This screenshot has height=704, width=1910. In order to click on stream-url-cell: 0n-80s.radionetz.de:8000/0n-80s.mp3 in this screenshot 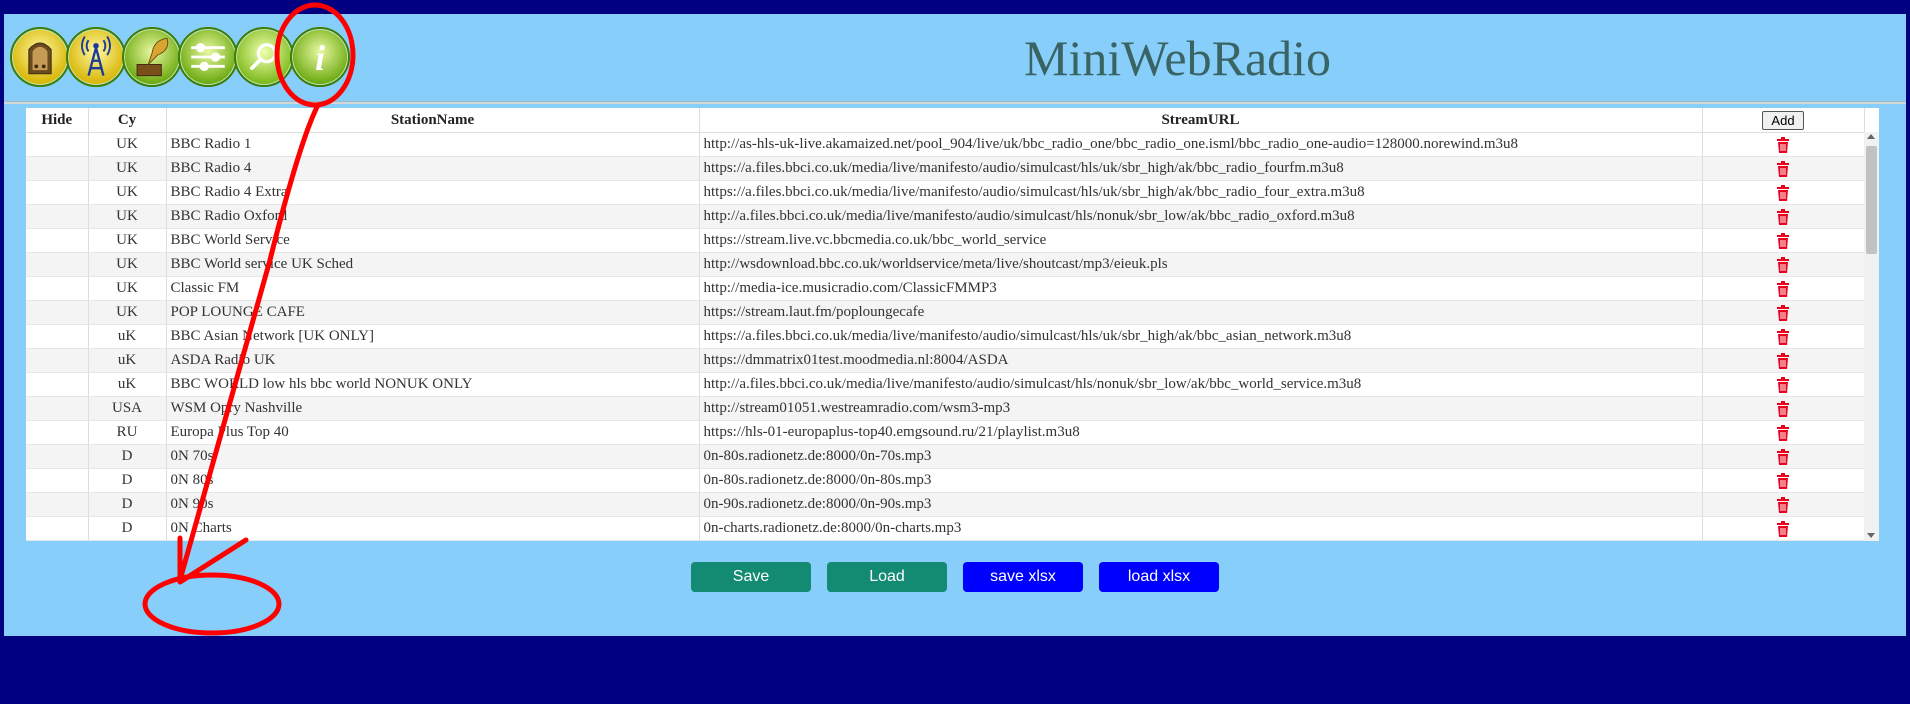, I will do `click(1201, 480)`.